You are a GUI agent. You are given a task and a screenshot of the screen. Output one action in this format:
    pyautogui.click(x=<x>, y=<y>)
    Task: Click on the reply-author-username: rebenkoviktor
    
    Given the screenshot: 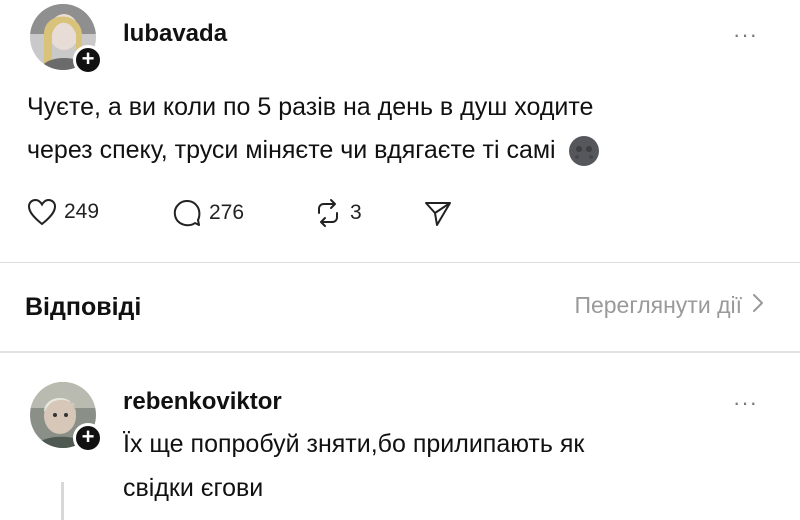 What is the action you would take?
    pyautogui.click(x=202, y=402)
    